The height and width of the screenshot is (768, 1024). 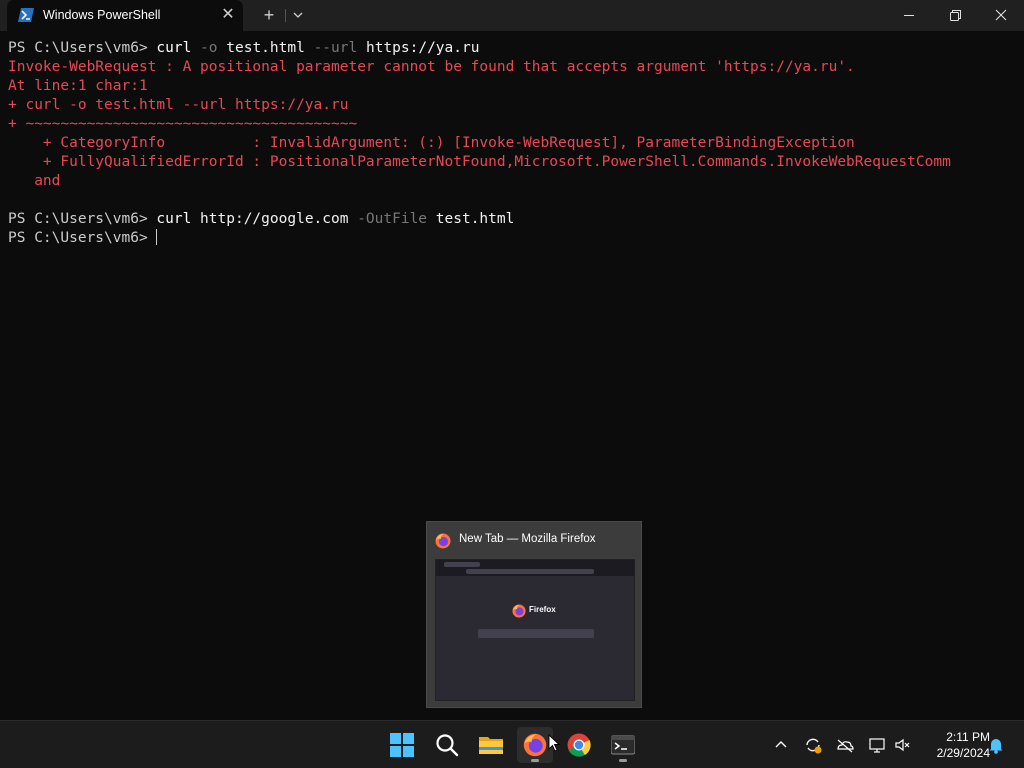 I want to click on search-icon, so click(x=447, y=745).